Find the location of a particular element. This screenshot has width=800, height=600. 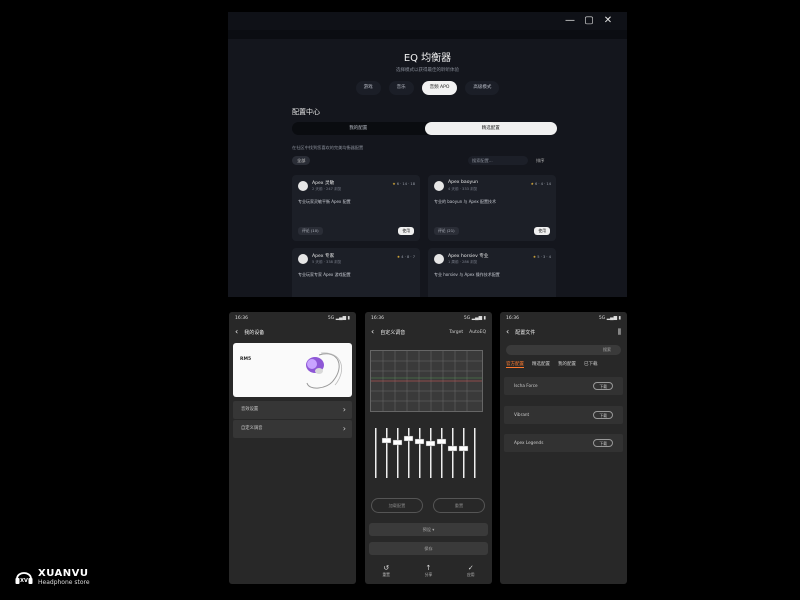

tab-featured: 精选配置 is located at coordinates (541, 364).